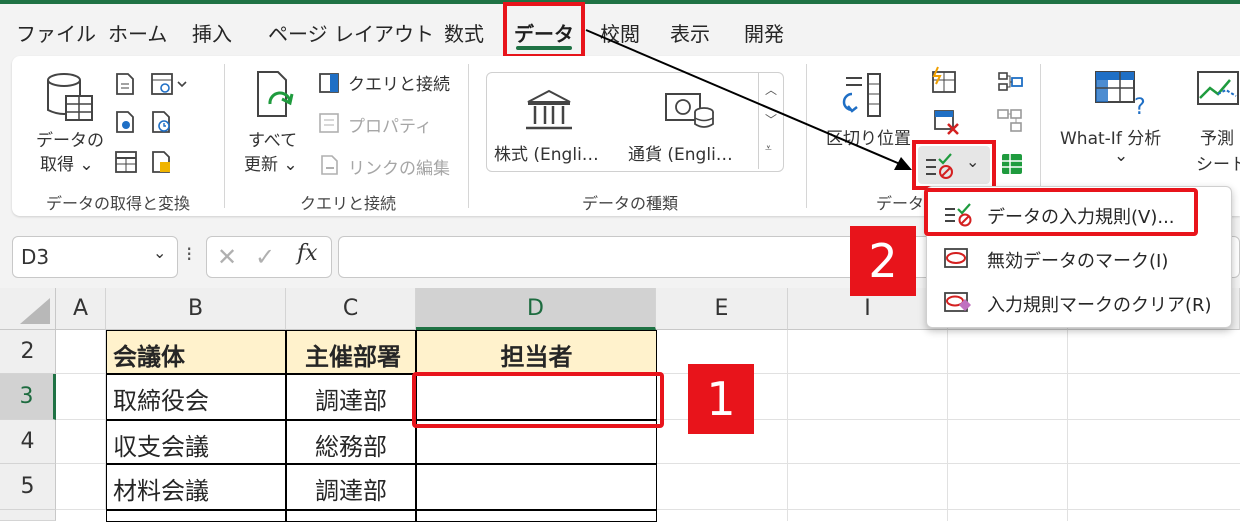 This screenshot has height=522, width=1240. What do you see at coordinates (722, 309) in the screenshot?
I see `column-header-e: E` at bounding box center [722, 309].